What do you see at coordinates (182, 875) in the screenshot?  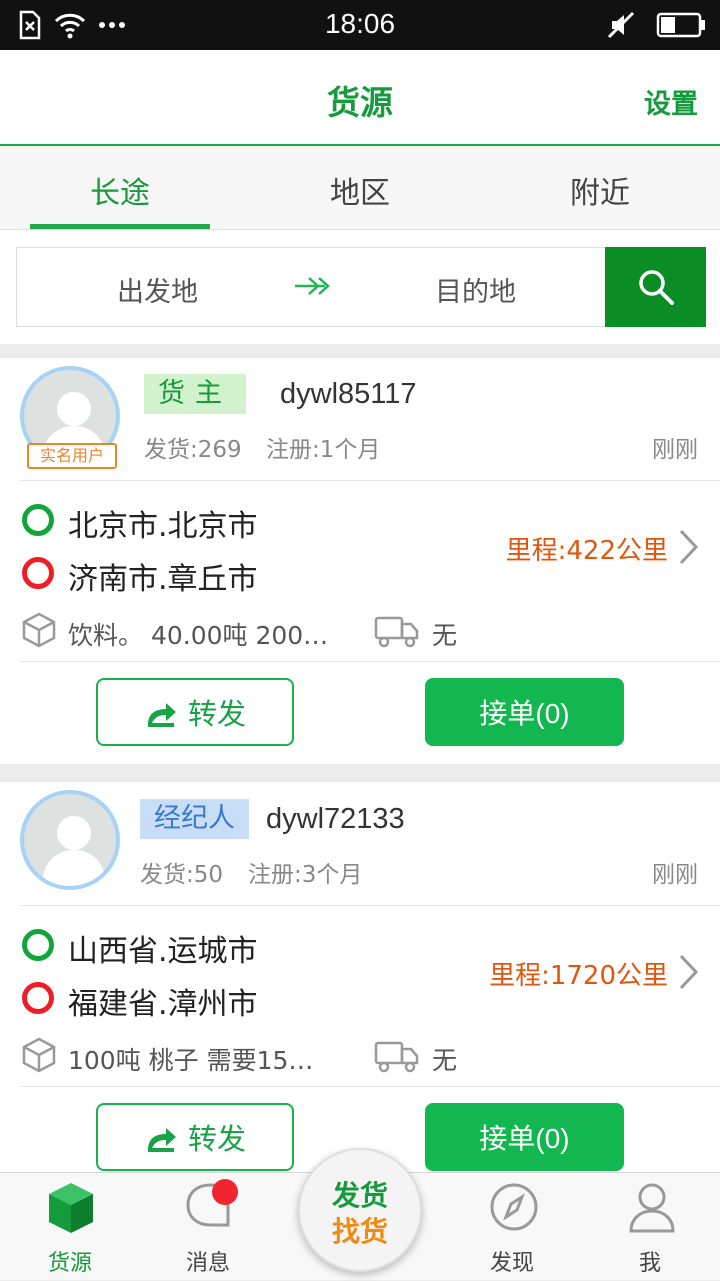 I see `shipment-count: 发货:50` at bounding box center [182, 875].